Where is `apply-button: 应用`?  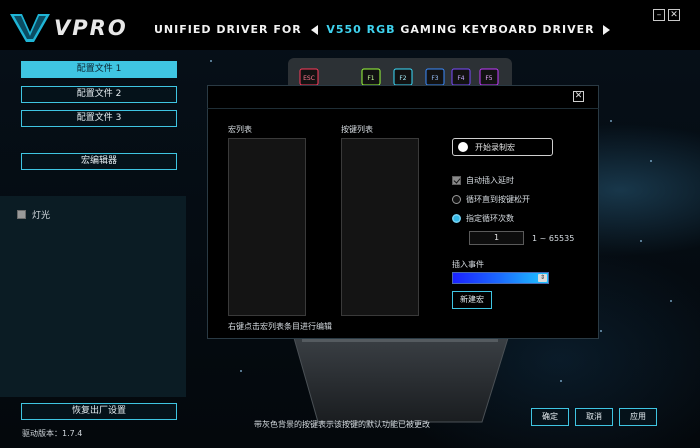 apply-button: 应用 is located at coordinates (638, 417).